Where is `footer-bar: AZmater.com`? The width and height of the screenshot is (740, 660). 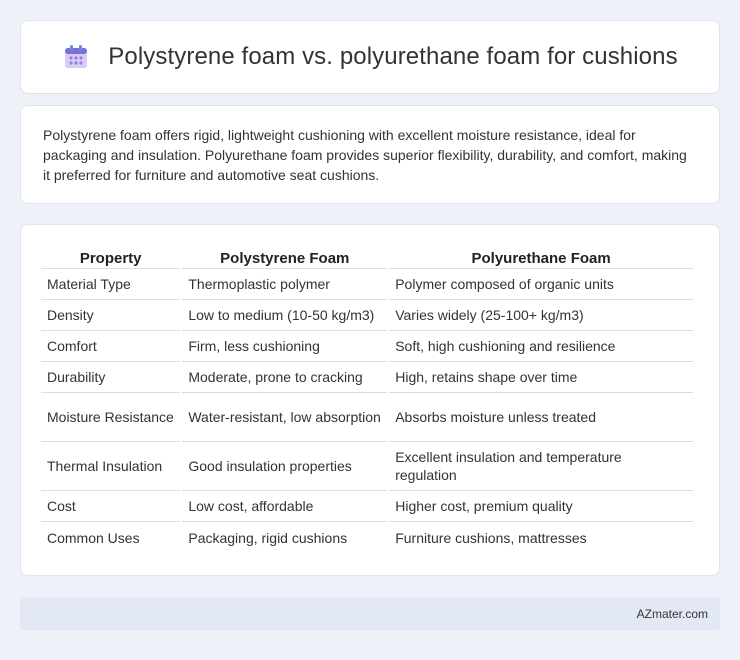 footer-bar: AZmater.com is located at coordinates (370, 613).